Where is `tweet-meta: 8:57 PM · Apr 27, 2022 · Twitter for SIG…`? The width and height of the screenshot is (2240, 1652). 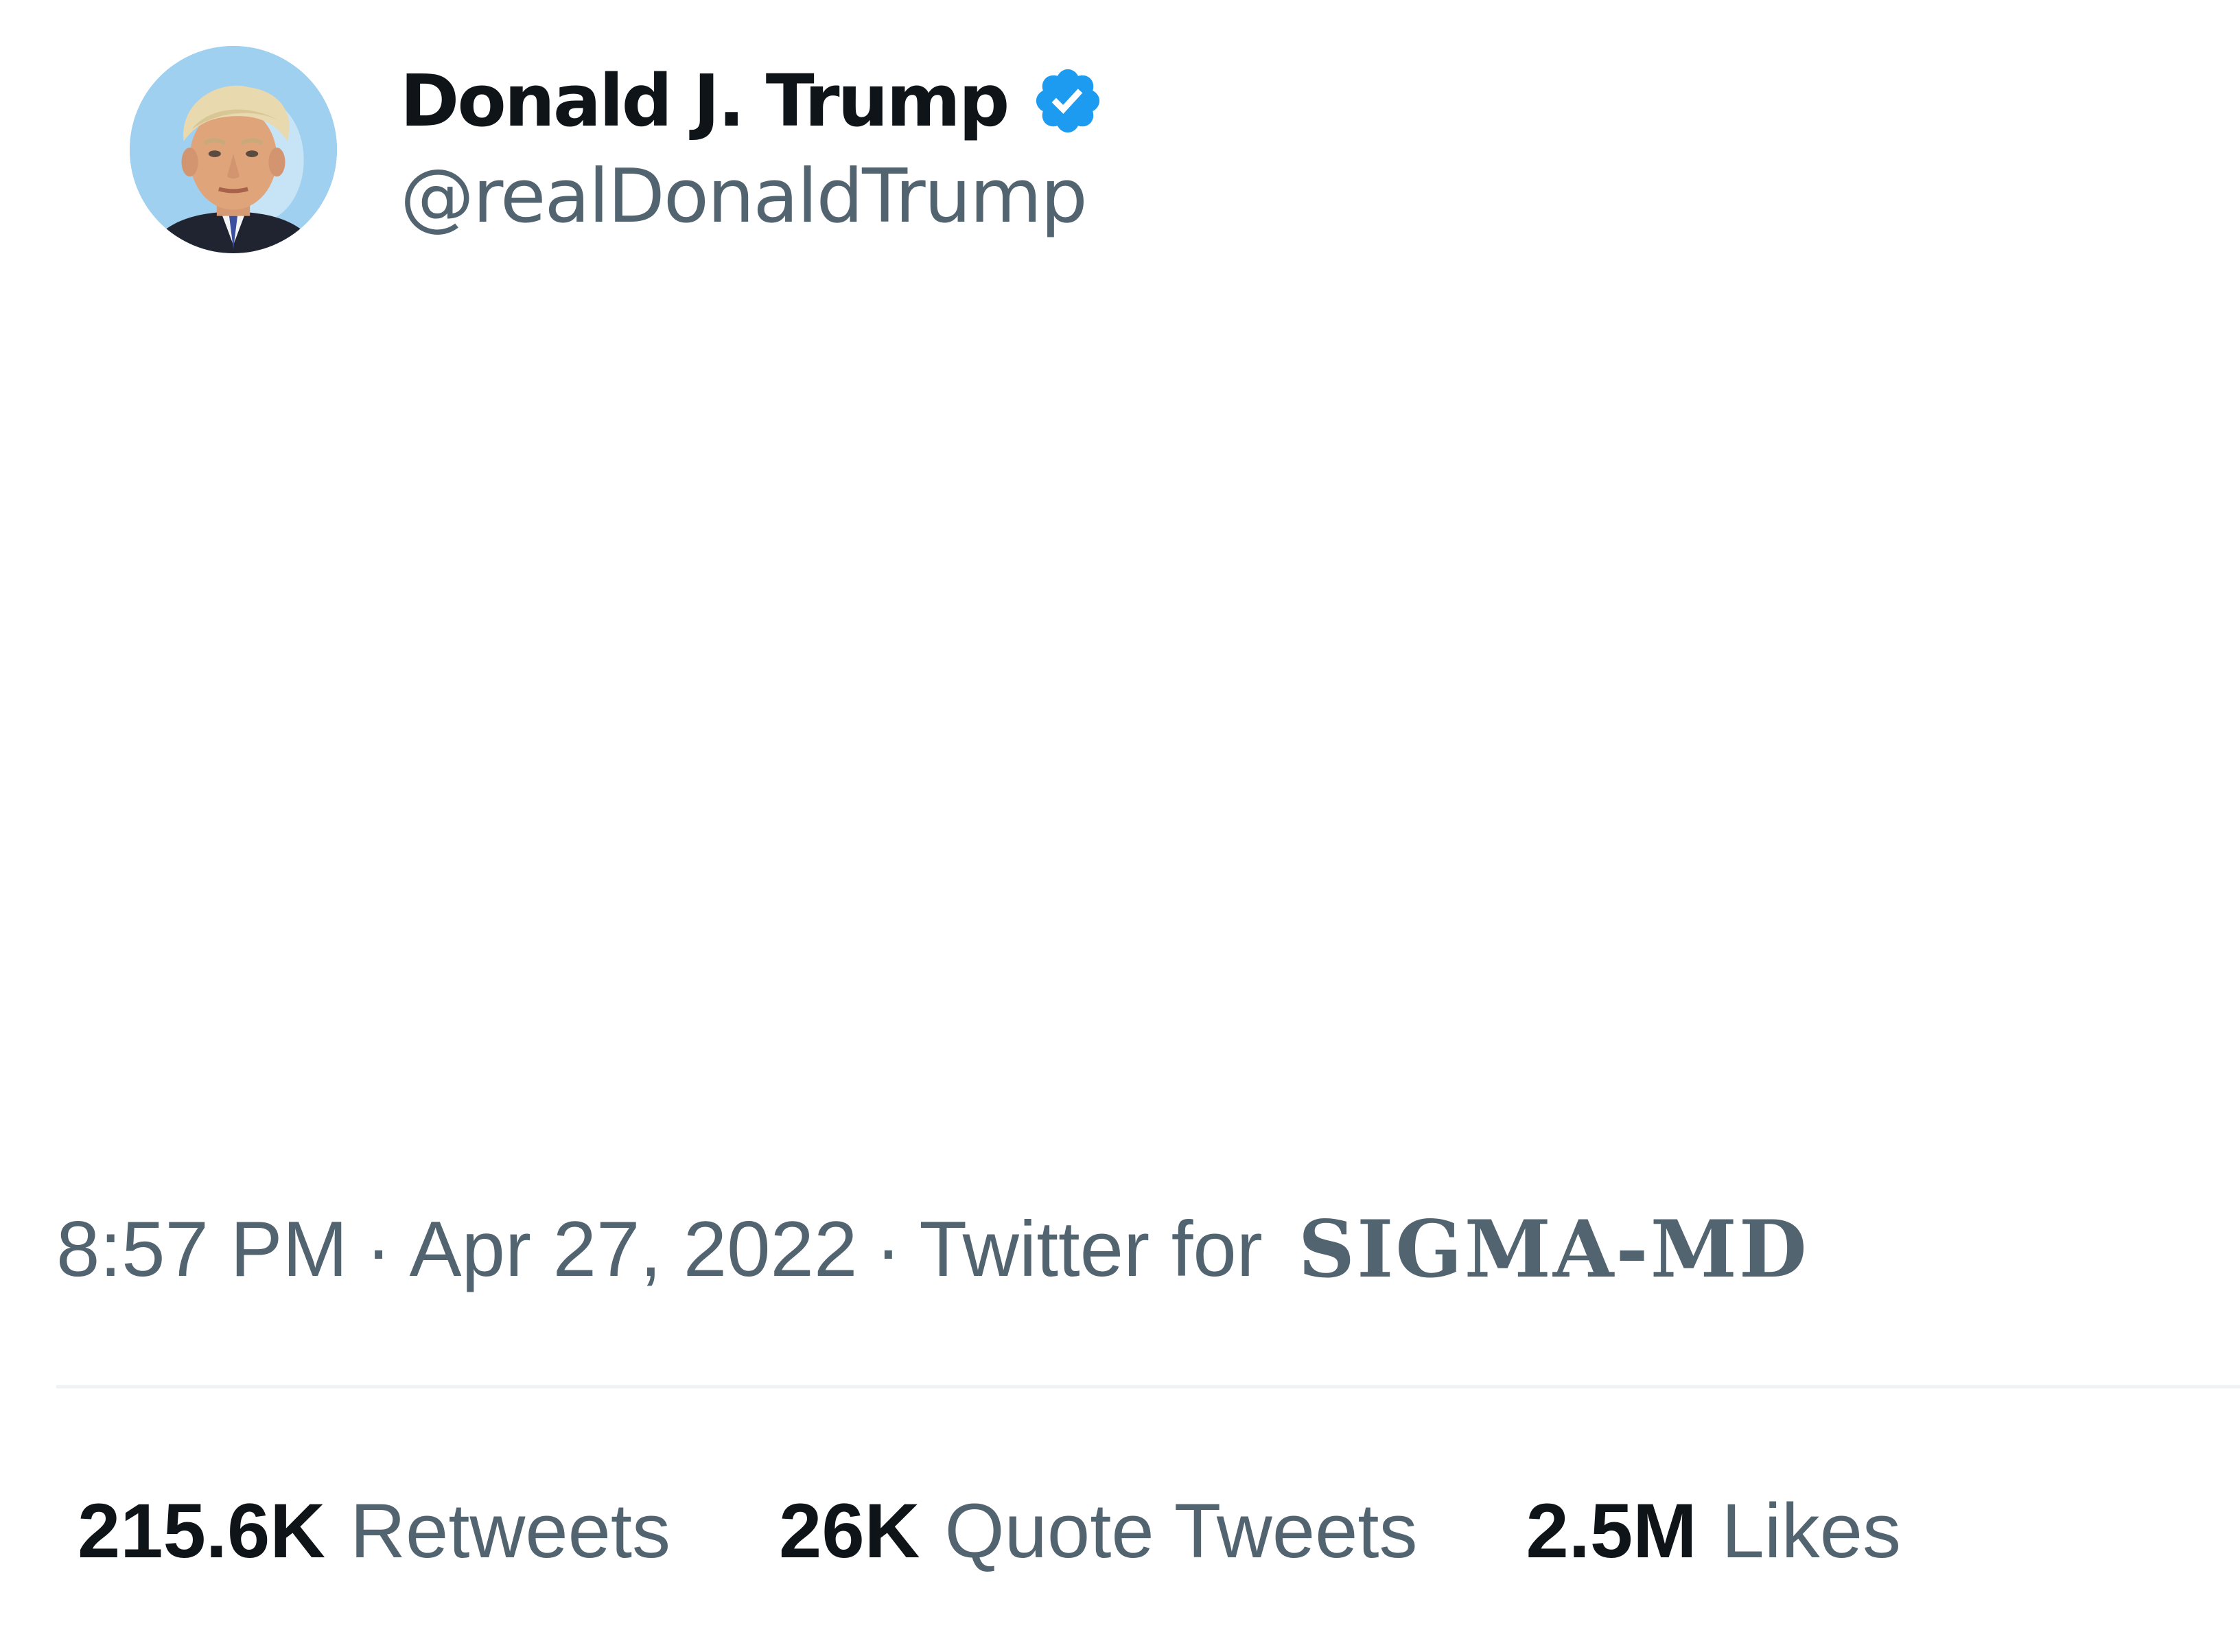 tweet-meta: 8:57 PM · Apr 27, 2022 · Twitter for SIG… is located at coordinates (932, 1249).